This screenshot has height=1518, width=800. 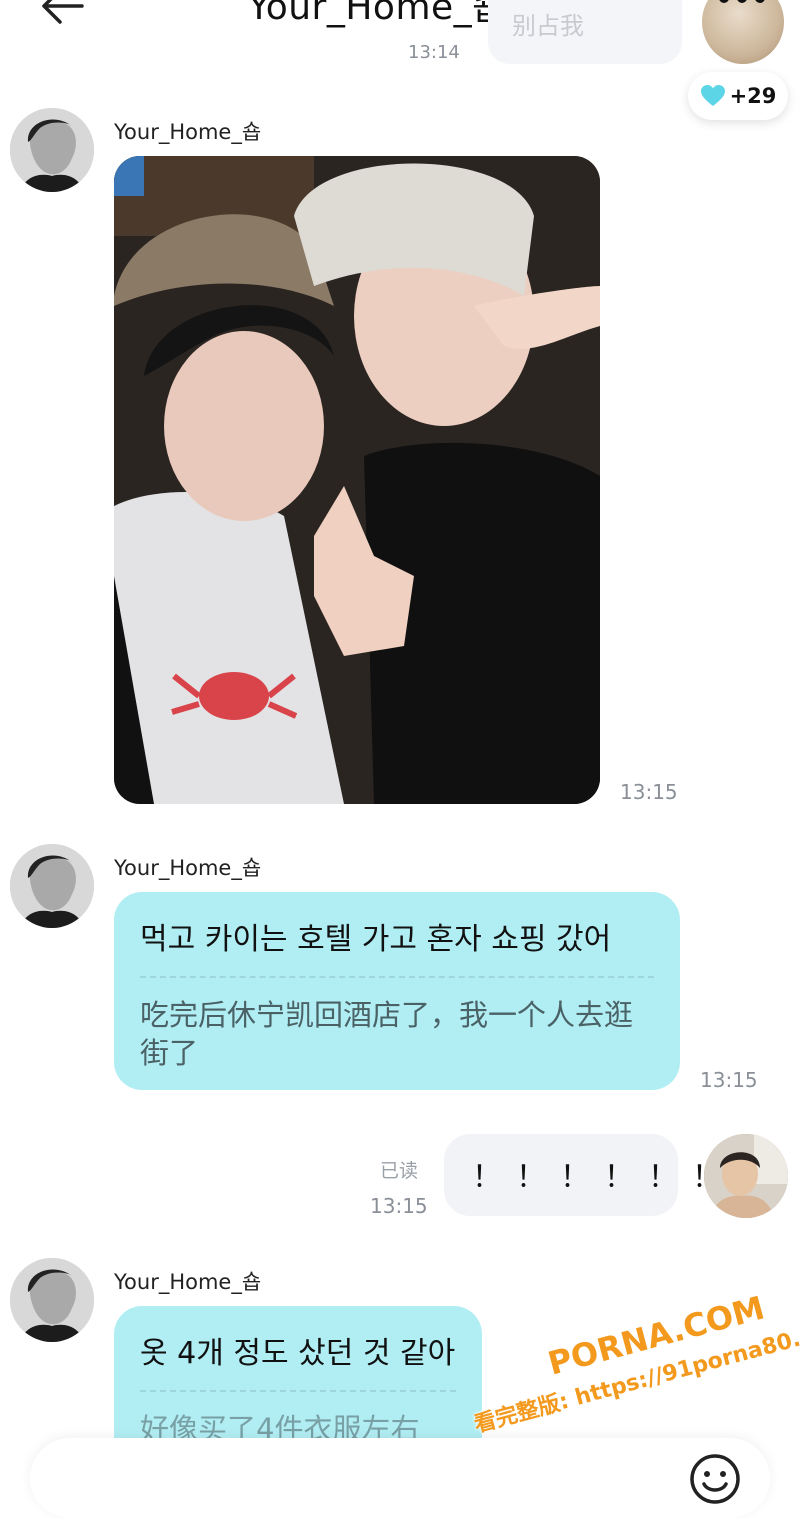 What do you see at coordinates (604, 1177) in the screenshot?
I see `message-text: ！！！！！！` at bounding box center [604, 1177].